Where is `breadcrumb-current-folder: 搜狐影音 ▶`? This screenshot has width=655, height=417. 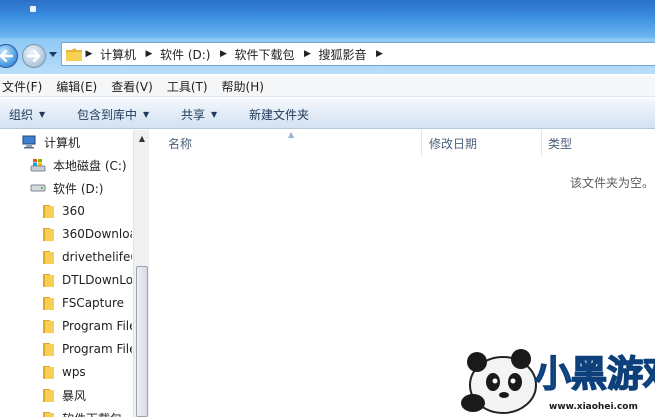 breadcrumb-current-folder: 搜狐影音 ▶ is located at coordinates (351, 54).